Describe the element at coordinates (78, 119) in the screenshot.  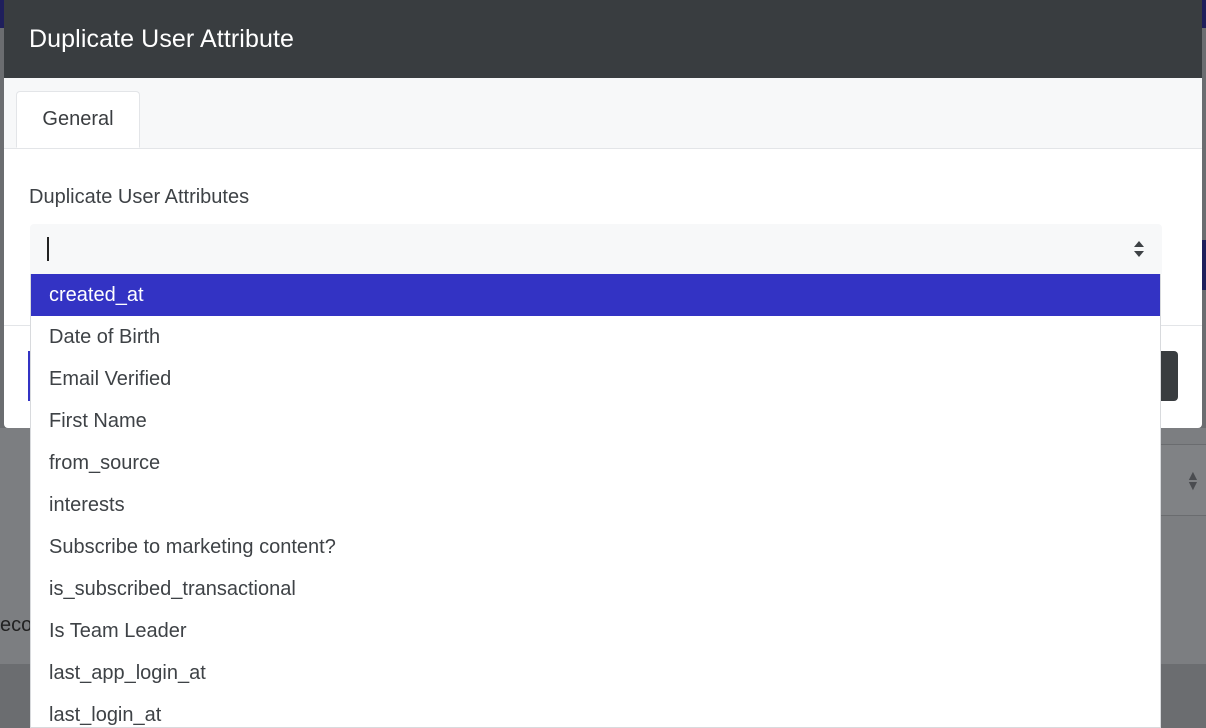
I see `tab-general: General` at that location.